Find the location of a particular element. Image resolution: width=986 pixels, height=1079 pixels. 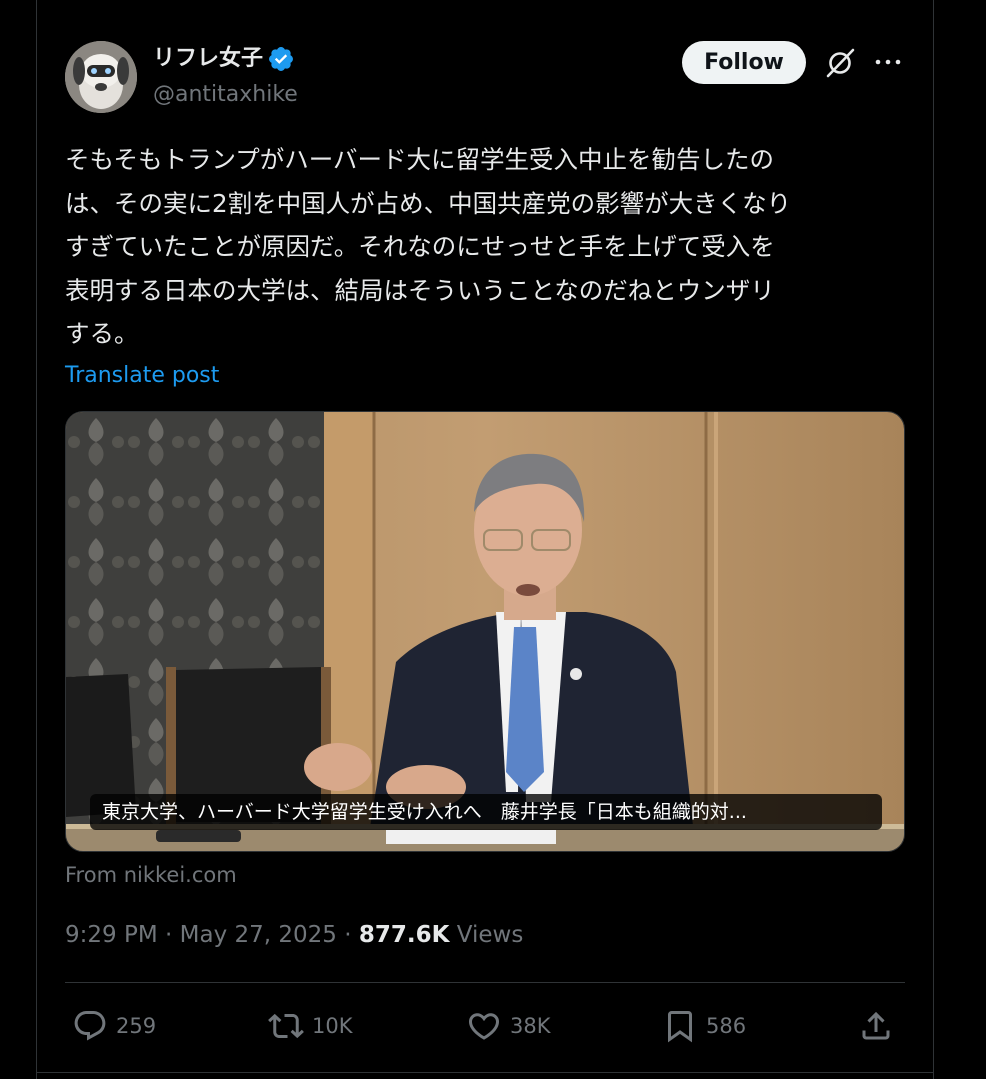

like-count: 38K is located at coordinates (530, 1026).